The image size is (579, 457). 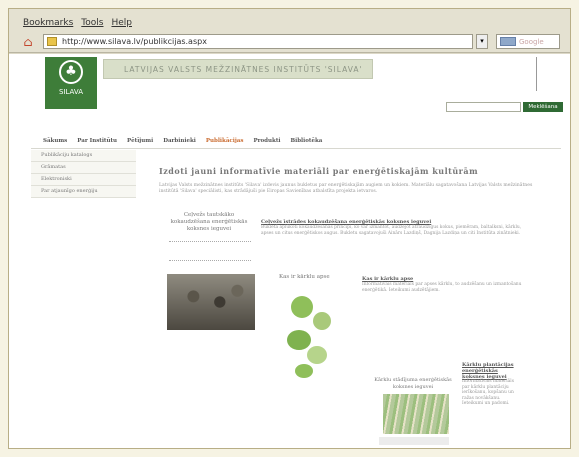 I want to click on nav-item-library: Bibliotēka, so click(x=306, y=141).